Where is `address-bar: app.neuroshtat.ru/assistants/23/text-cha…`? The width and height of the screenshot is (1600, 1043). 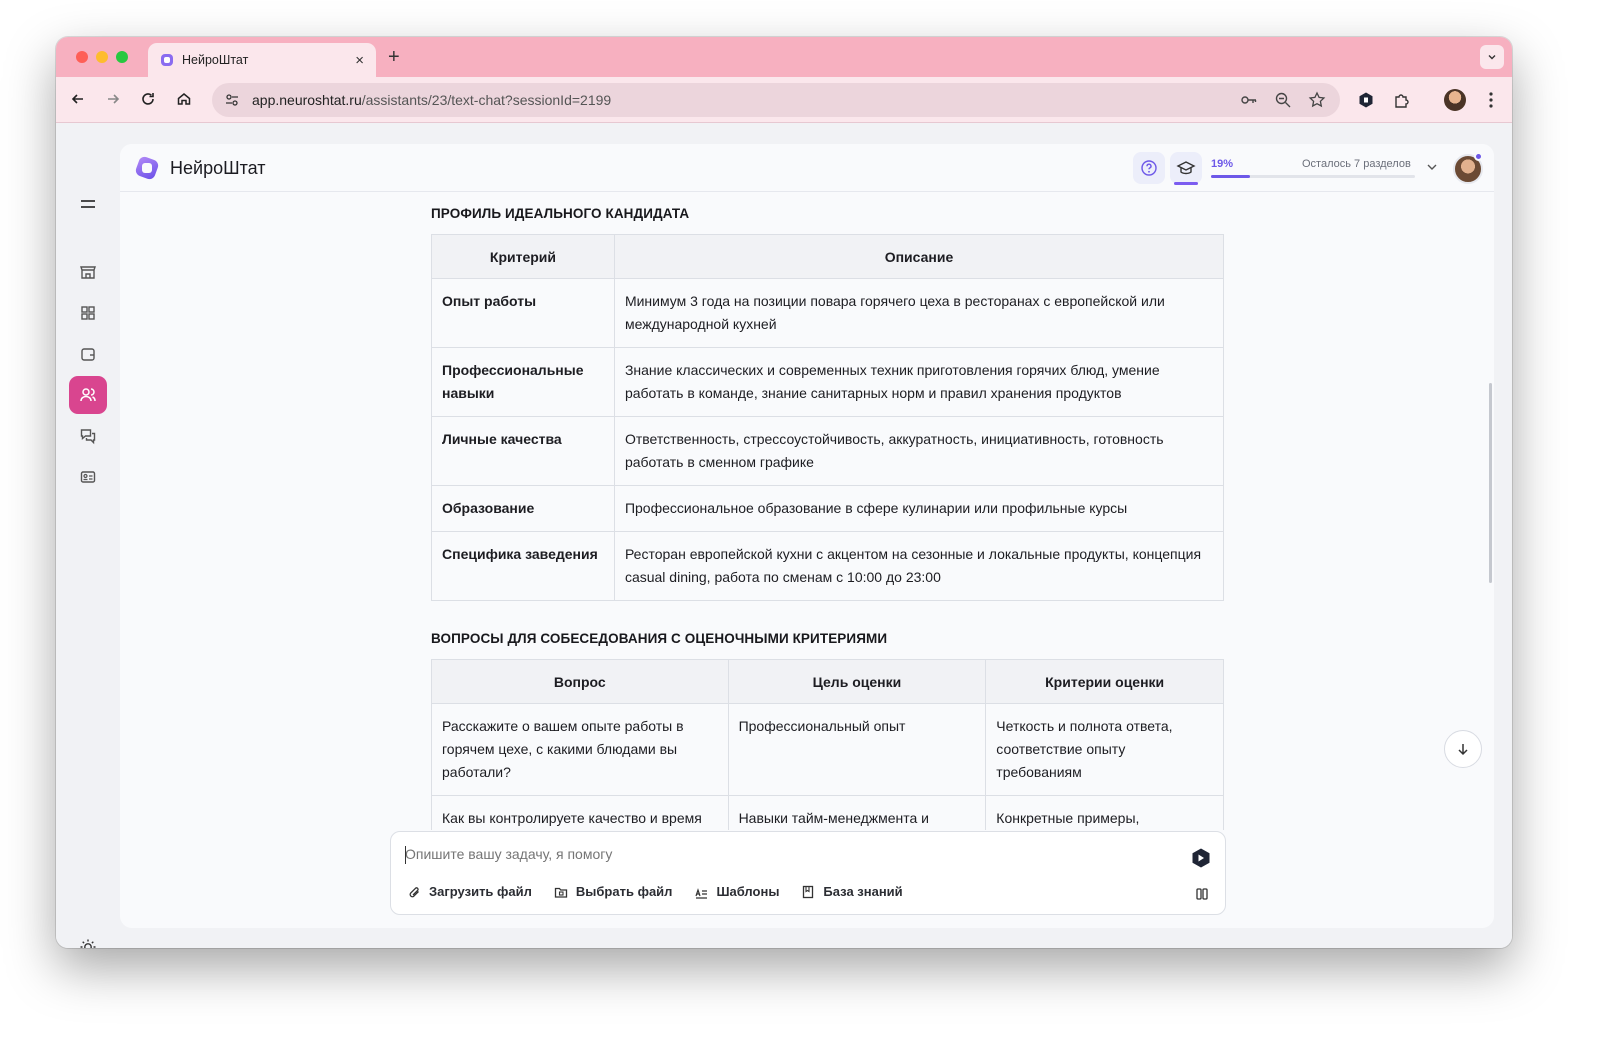
address-bar: app.neuroshtat.ru/assistants/23/text-cha… is located at coordinates (776, 100).